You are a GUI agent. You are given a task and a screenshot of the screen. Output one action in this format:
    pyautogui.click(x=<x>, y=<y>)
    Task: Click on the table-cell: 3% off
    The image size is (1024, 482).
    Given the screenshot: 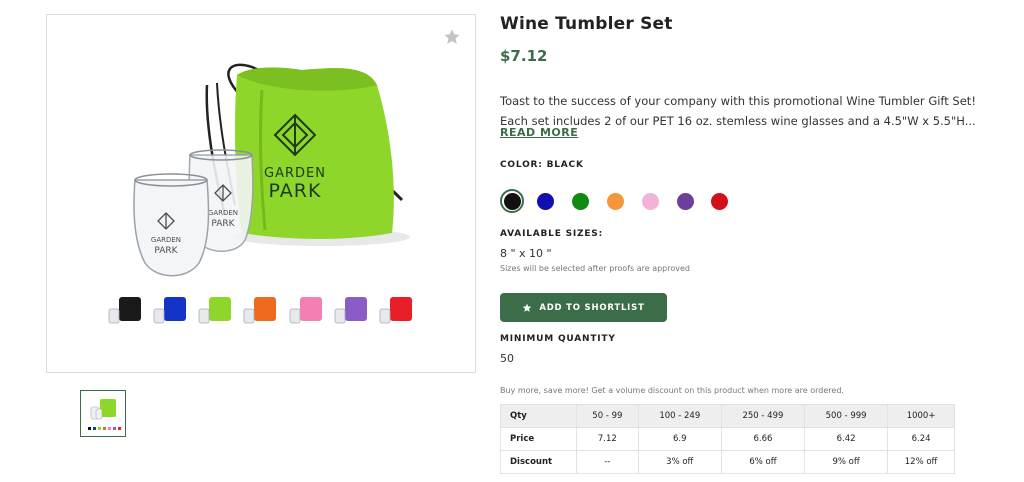 What is the action you would take?
    pyautogui.click(x=679, y=462)
    